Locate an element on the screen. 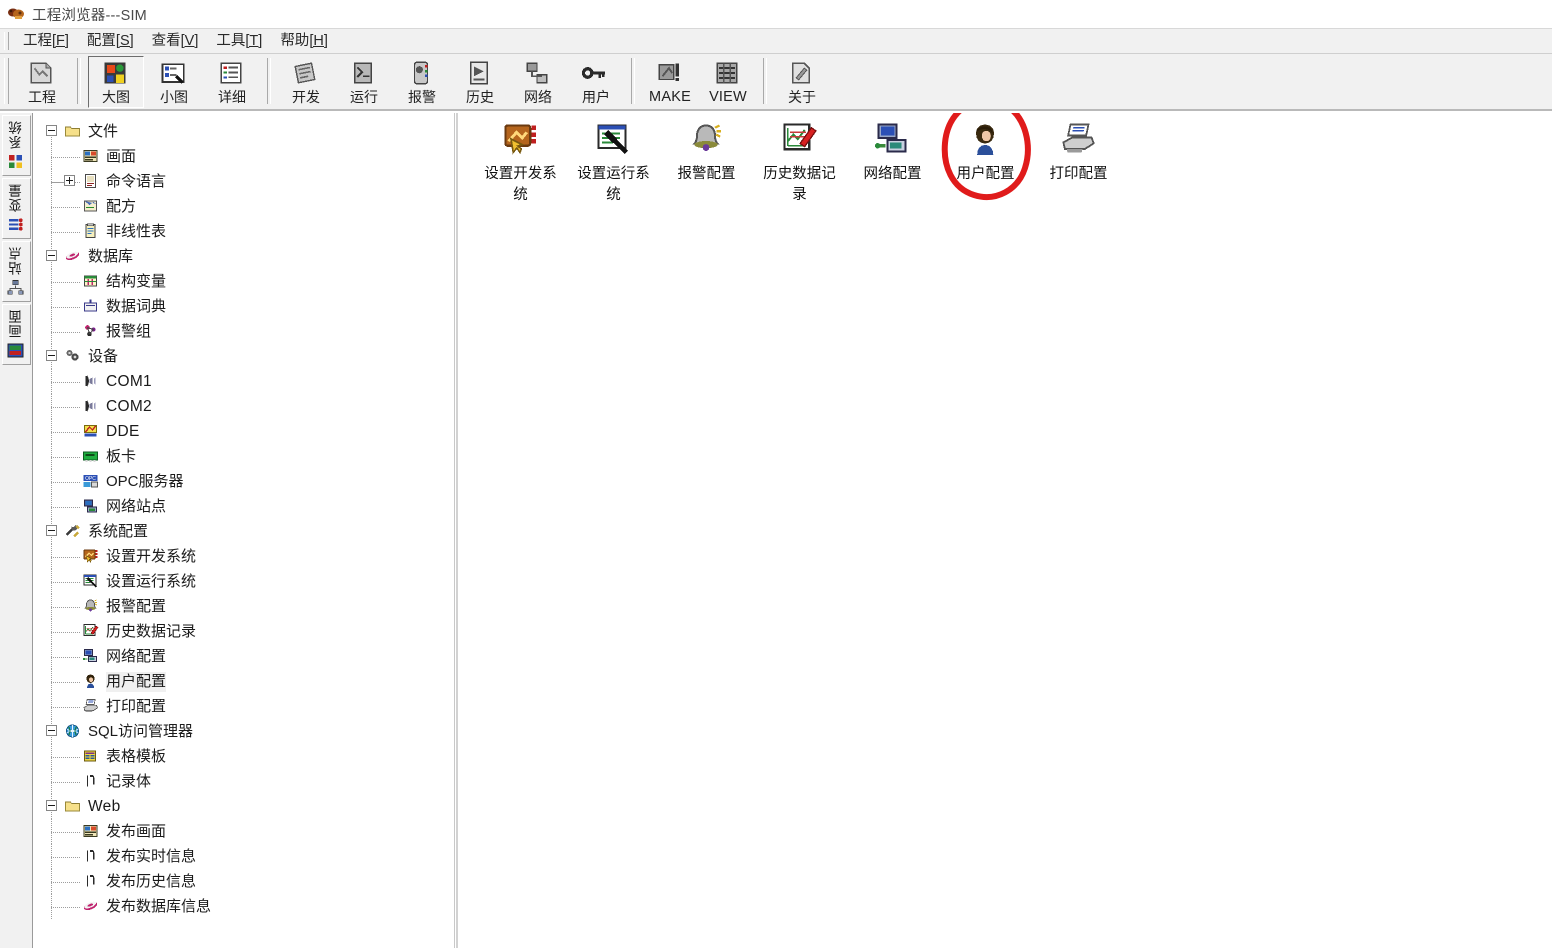  tree-expand-icon is located at coordinates (69, 180).